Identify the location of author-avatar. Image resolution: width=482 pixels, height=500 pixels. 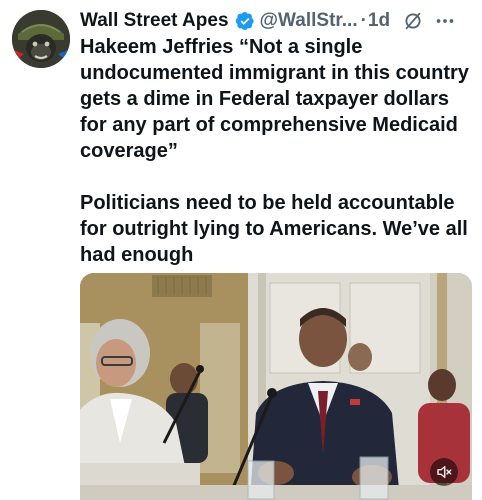
(41, 39).